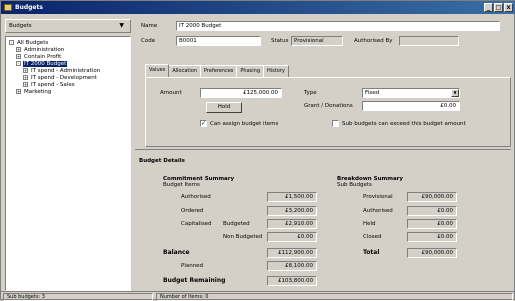 The height and width of the screenshot is (301, 515). What do you see at coordinates (203, 123) in the screenshot?
I see `checkbox-checked-icon: ✓` at bounding box center [203, 123].